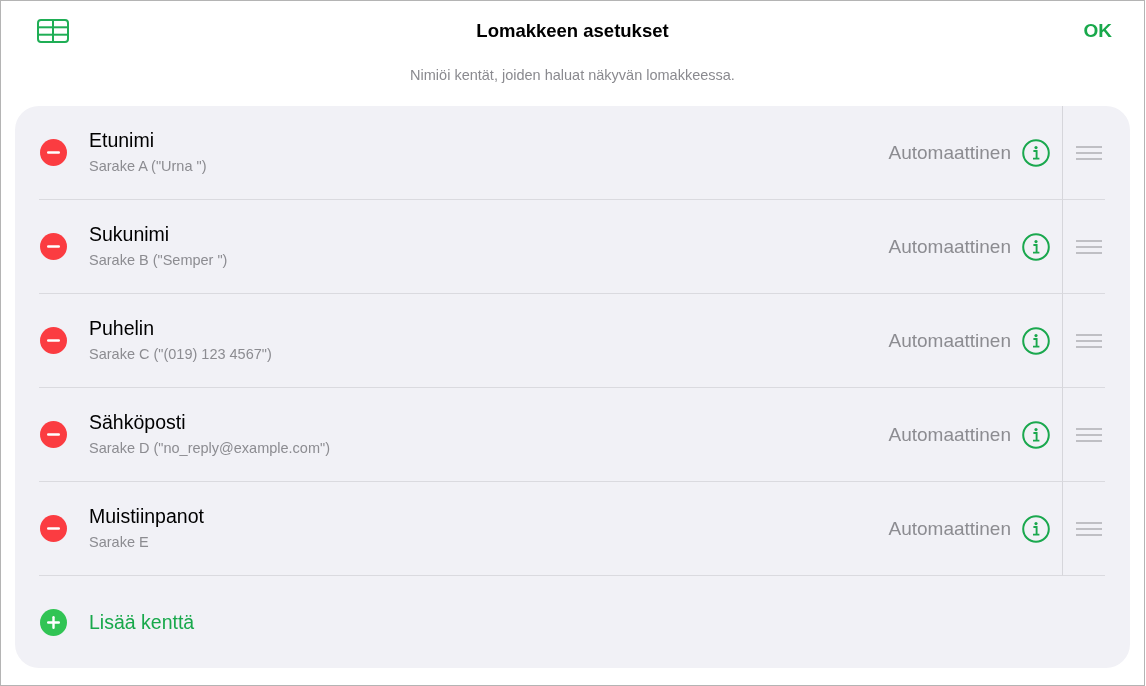  What do you see at coordinates (209, 448) in the screenshot?
I see `field-source: Sarake D ("no_reply@example.com")` at bounding box center [209, 448].